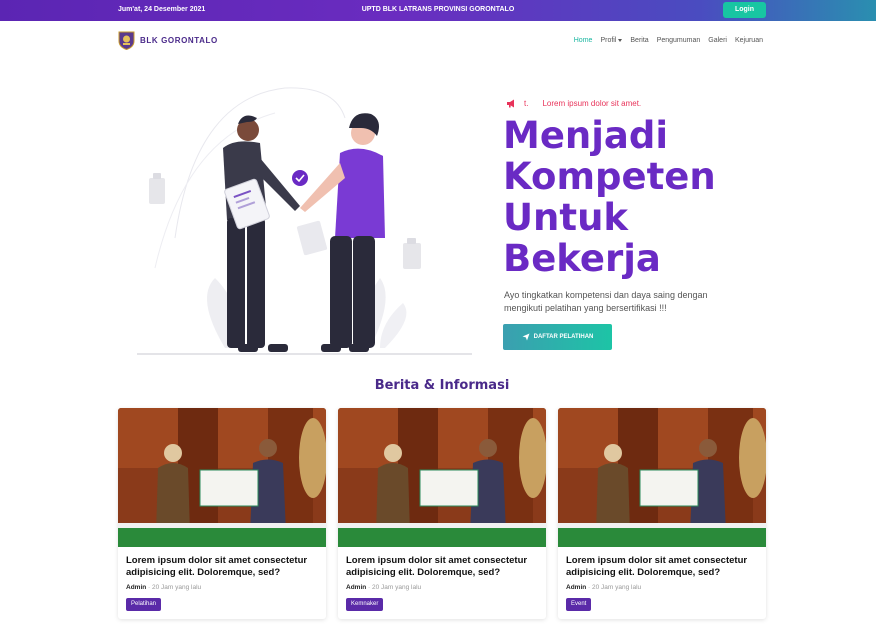 The image size is (876, 639). I want to click on nav-item-berita: Berita, so click(639, 40).